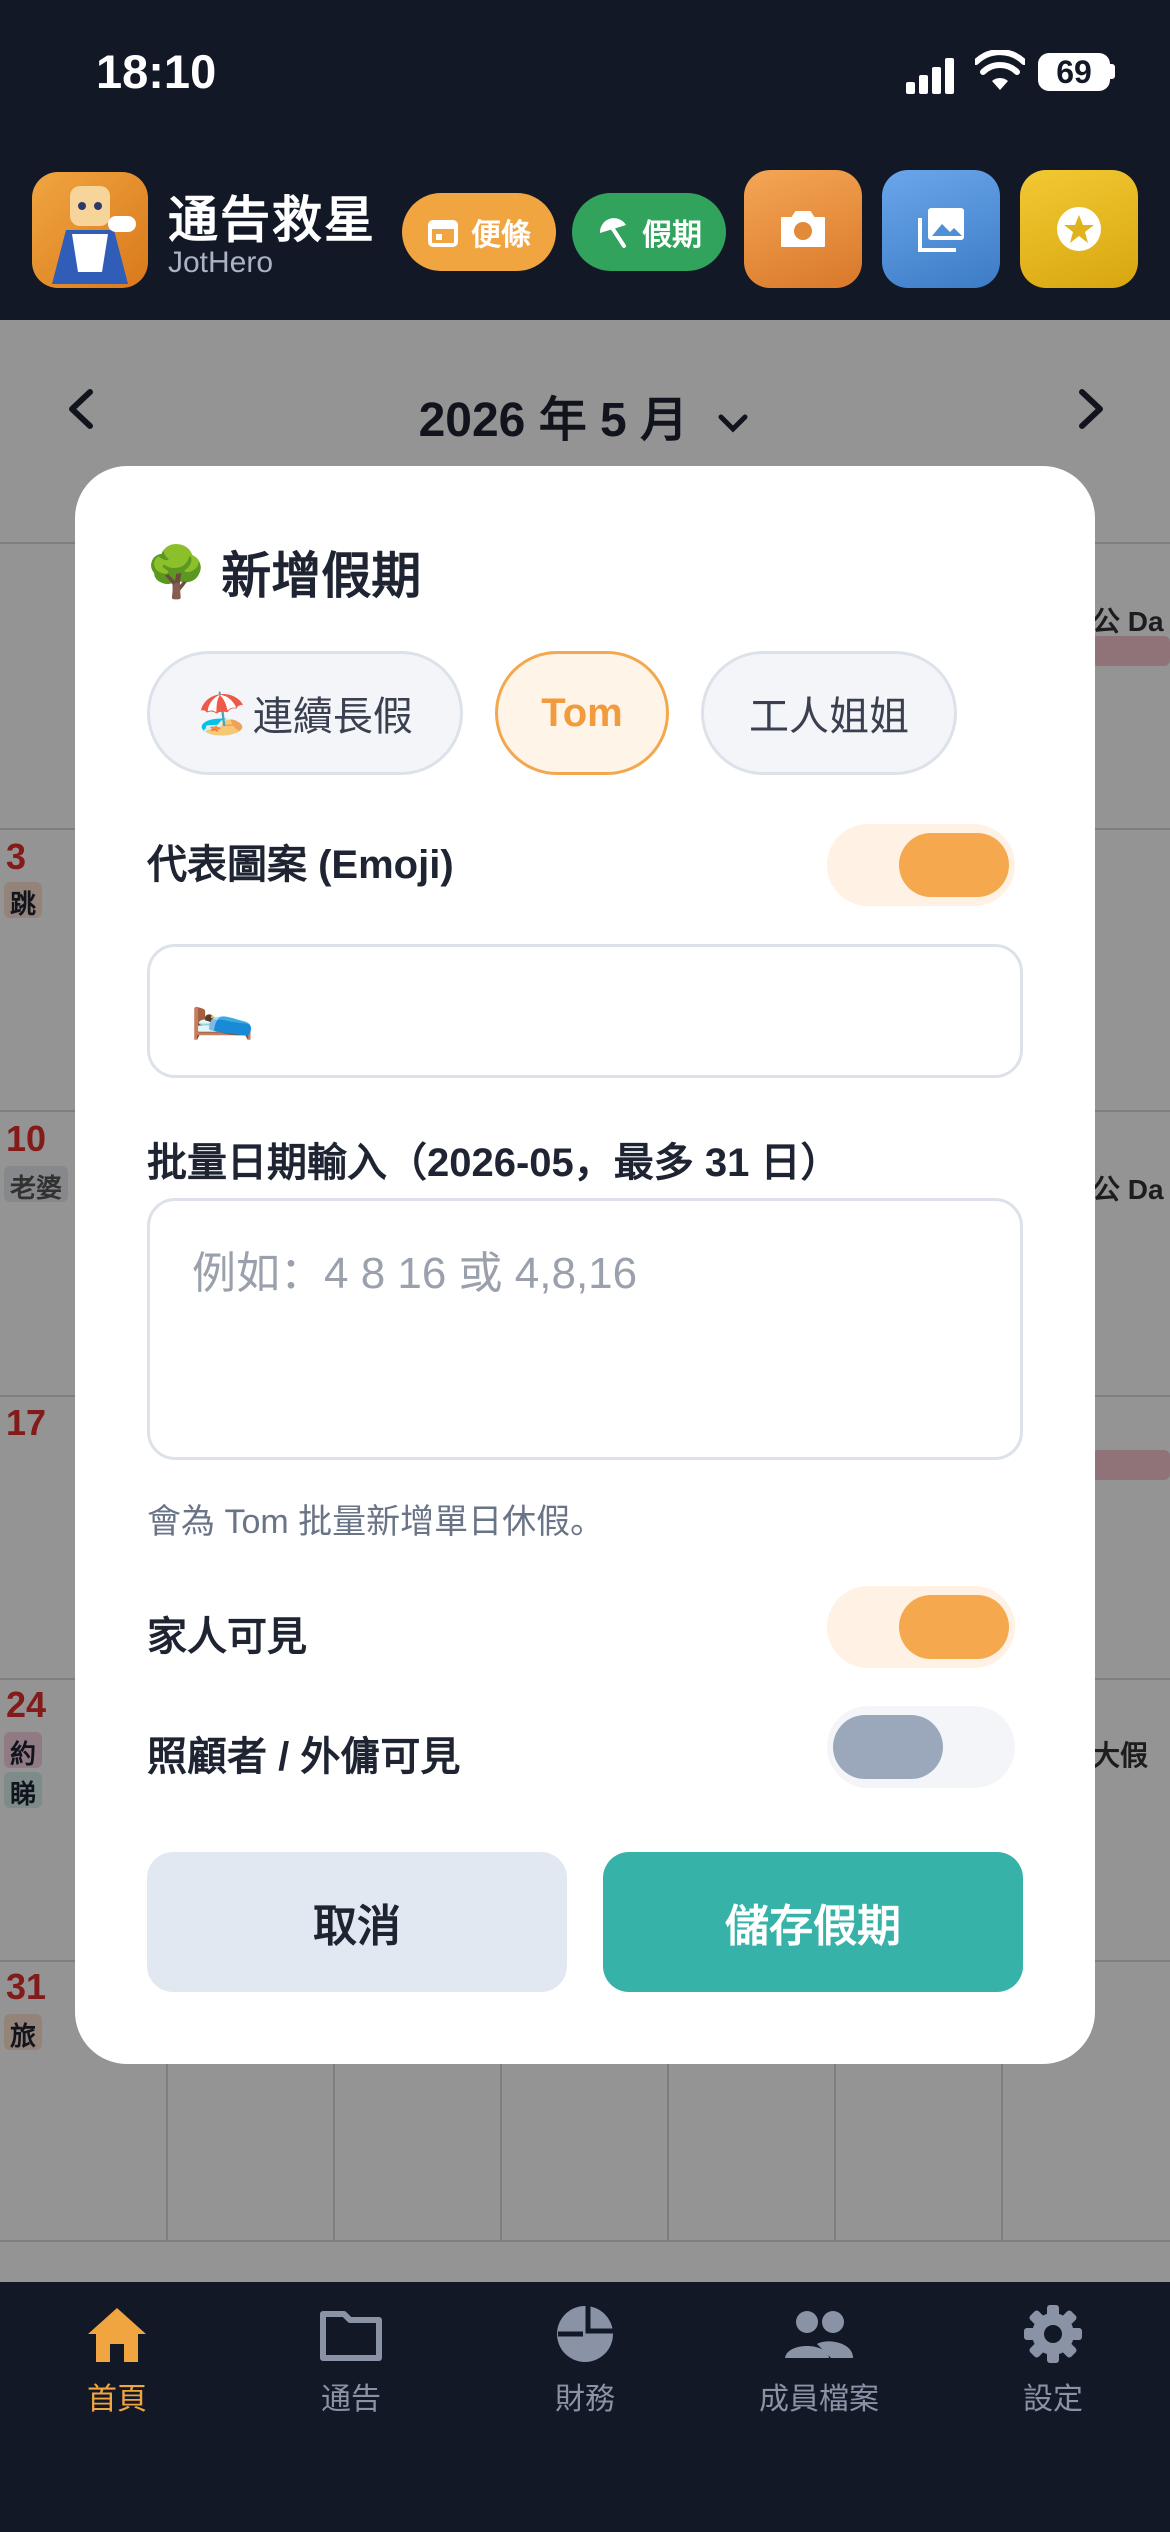 The height and width of the screenshot is (2532, 1170). I want to click on family-visible-toggle, so click(921, 1627).